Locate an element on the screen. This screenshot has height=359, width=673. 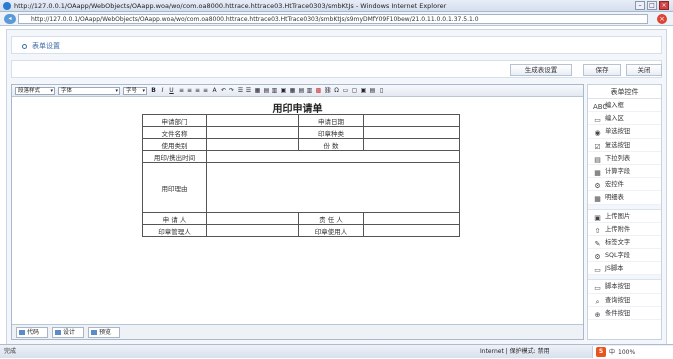
table-row: 申请部门 申请日期 is located at coordinates (301, 120).